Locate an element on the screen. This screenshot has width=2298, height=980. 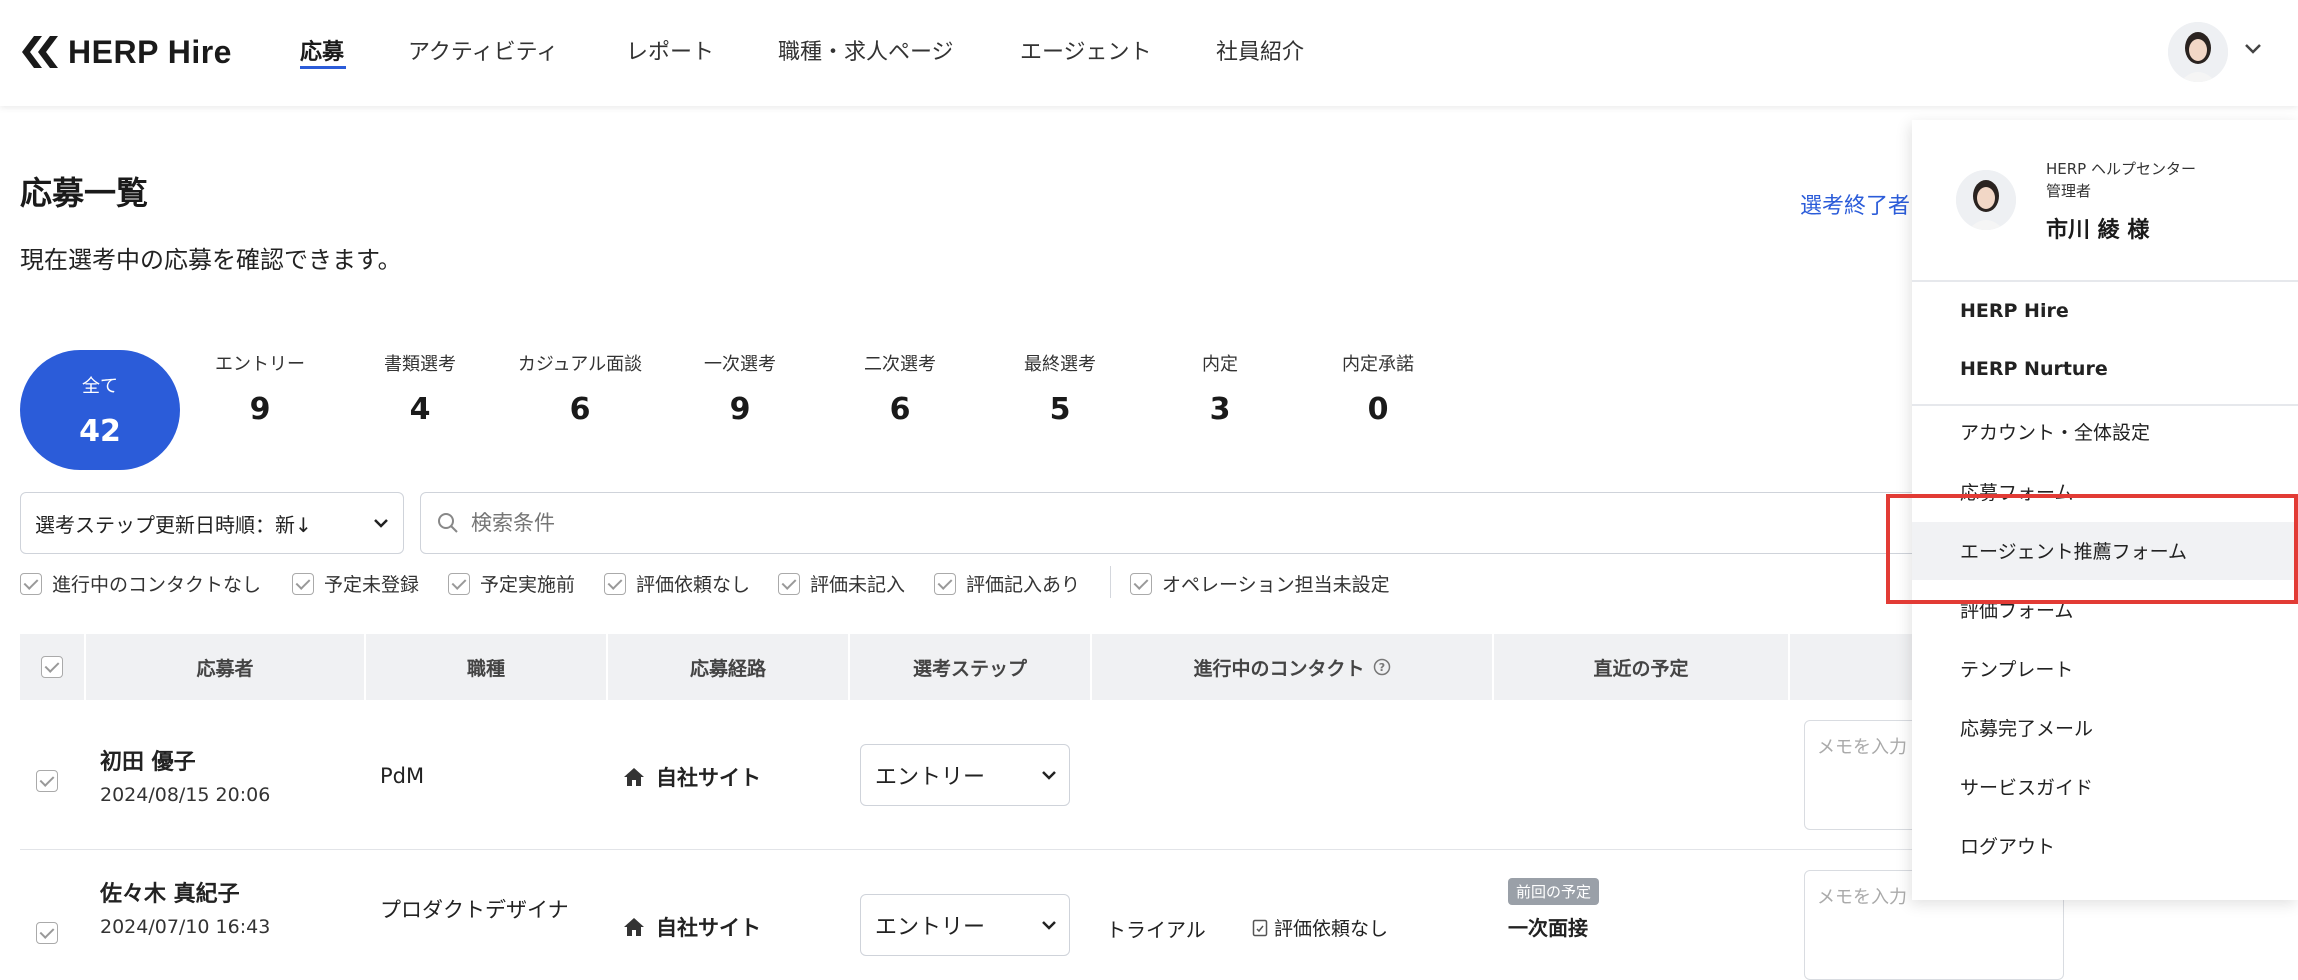
menu-item-account-settings: アカウント・全体設定 is located at coordinates (2055, 431).